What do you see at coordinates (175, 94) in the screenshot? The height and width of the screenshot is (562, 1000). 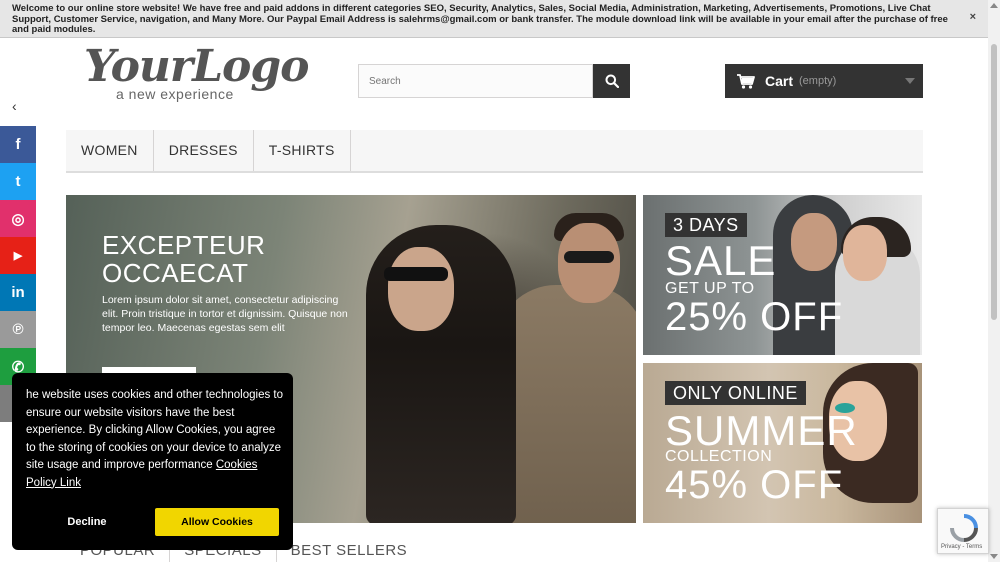 I see `logo-tagline: a new experience` at bounding box center [175, 94].